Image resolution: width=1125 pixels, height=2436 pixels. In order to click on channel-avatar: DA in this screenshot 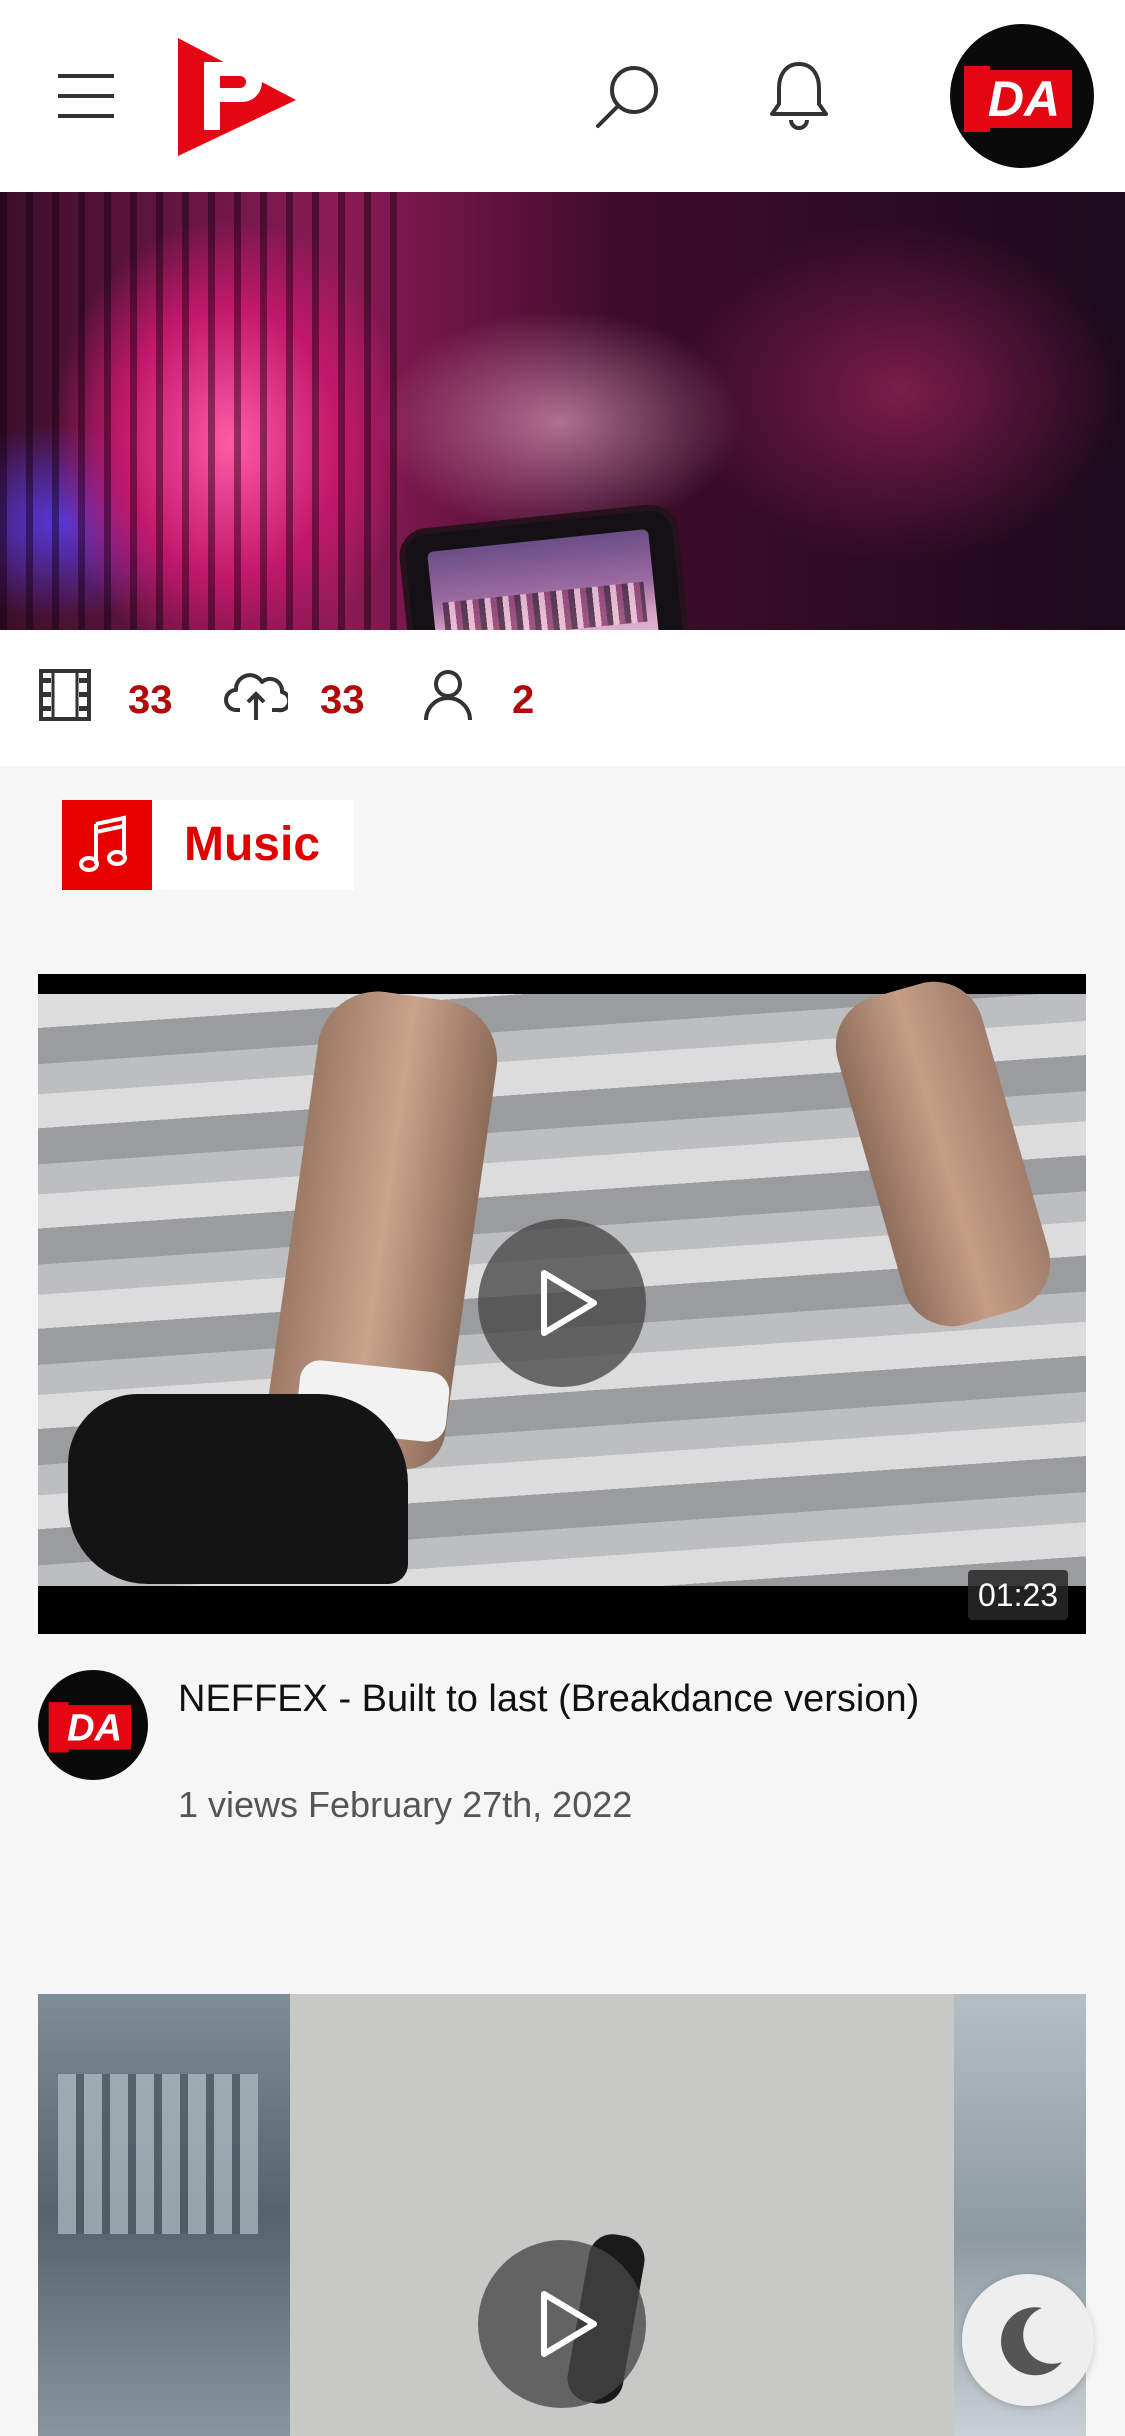, I will do `click(93, 1725)`.